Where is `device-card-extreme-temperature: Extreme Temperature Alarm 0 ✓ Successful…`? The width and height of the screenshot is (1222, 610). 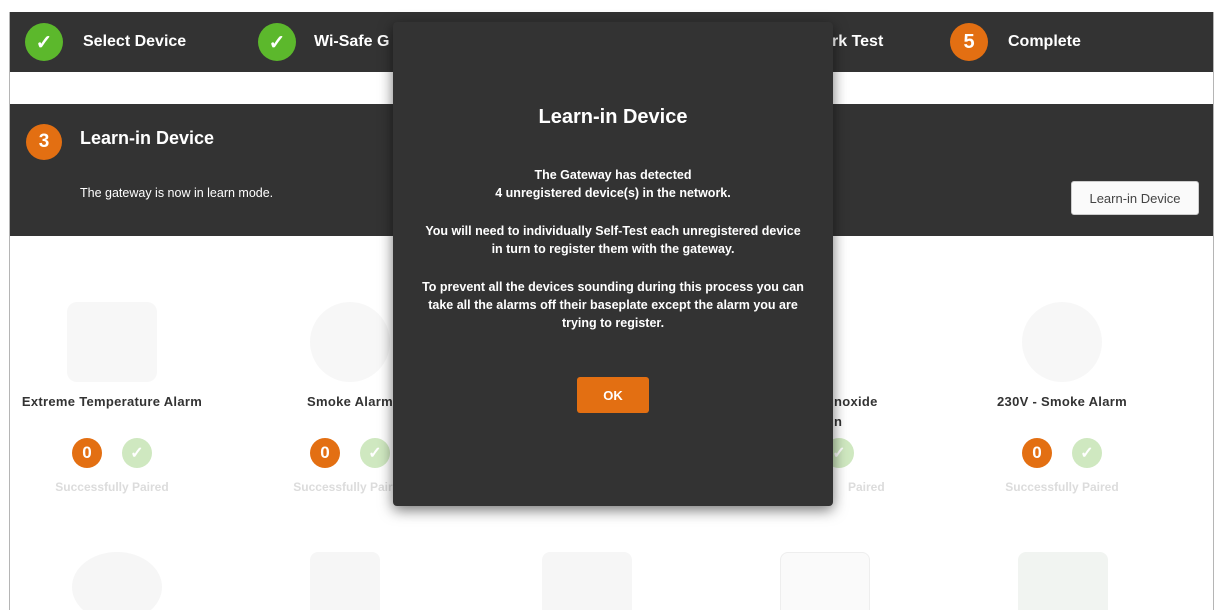
device-card-extreme-temperature: Extreme Temperature Alarm 0 ✓ Successful… is located at coordinates (112, 398).